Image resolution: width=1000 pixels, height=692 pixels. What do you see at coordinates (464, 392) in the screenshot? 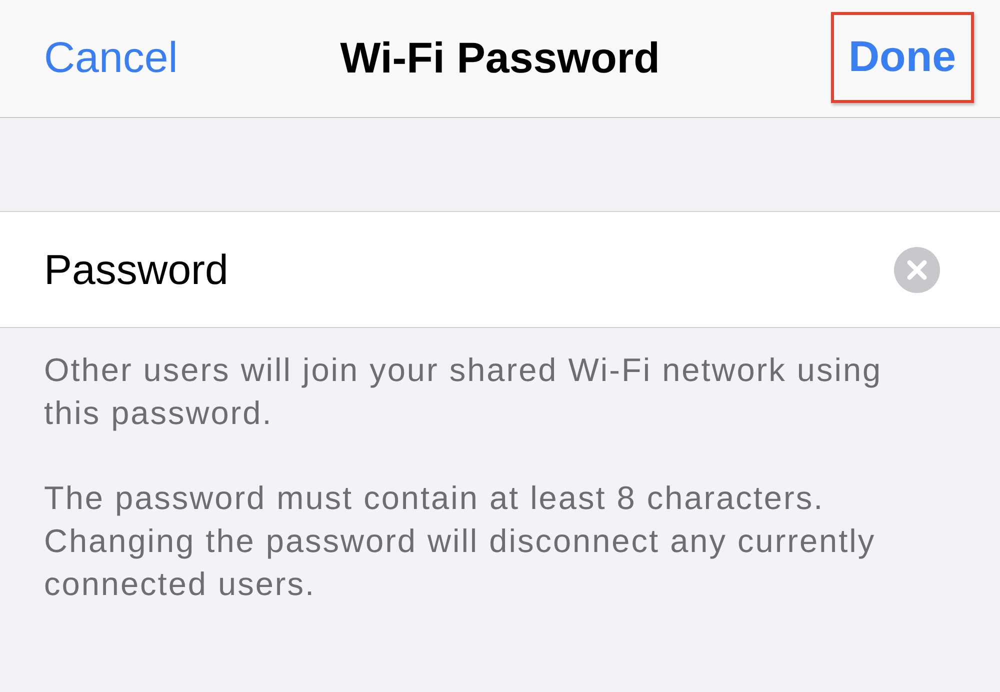
I see `footer-note: Other users will join your shared Wi-Fi network using this password.` at bounding box center [464, 392].